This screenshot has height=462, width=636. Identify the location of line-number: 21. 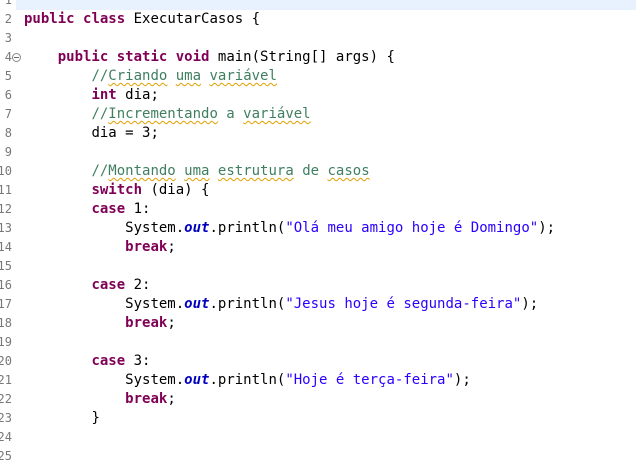
(6, 380).